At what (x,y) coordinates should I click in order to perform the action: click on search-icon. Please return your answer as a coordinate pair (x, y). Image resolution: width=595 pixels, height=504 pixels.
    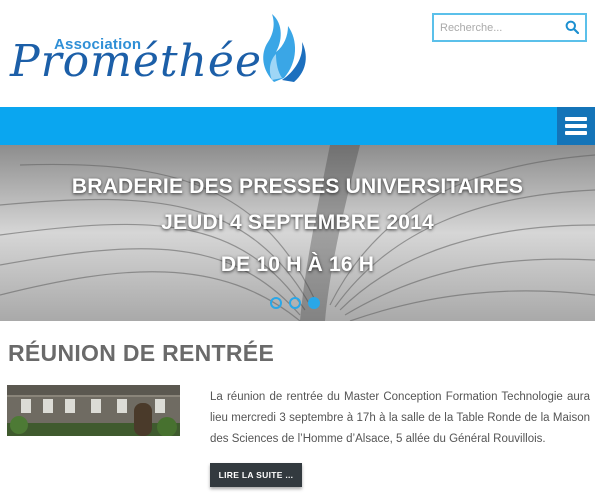
    Looking at the image, I should click on (572, 27).